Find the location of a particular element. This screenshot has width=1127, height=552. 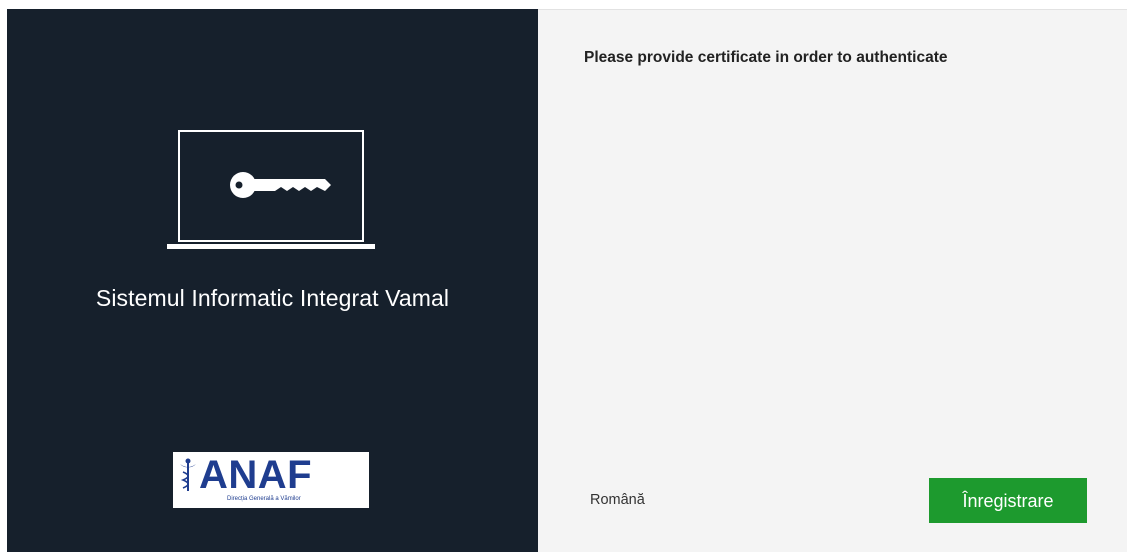

anaf-subtitle: Direcția Generală a Vămilor is located at coordinates (264, 499).